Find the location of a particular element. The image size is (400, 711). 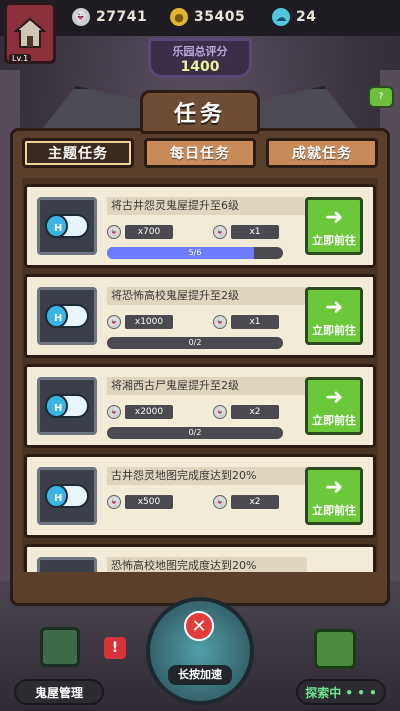

soul-icon: ☁ is located at coordinates (281, 17).